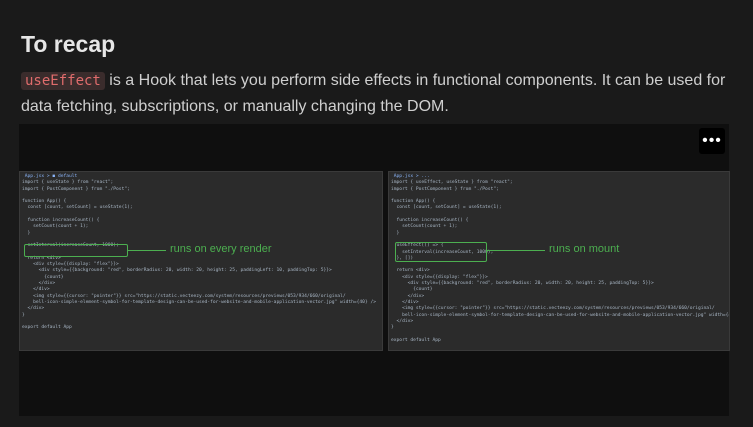  I want to click on ellipsis-icon: •••, so click(712, 140).